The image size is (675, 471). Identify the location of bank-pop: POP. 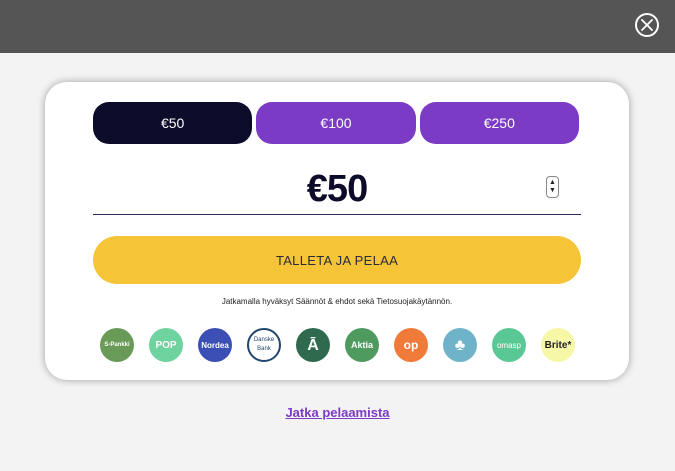
(166, 345).